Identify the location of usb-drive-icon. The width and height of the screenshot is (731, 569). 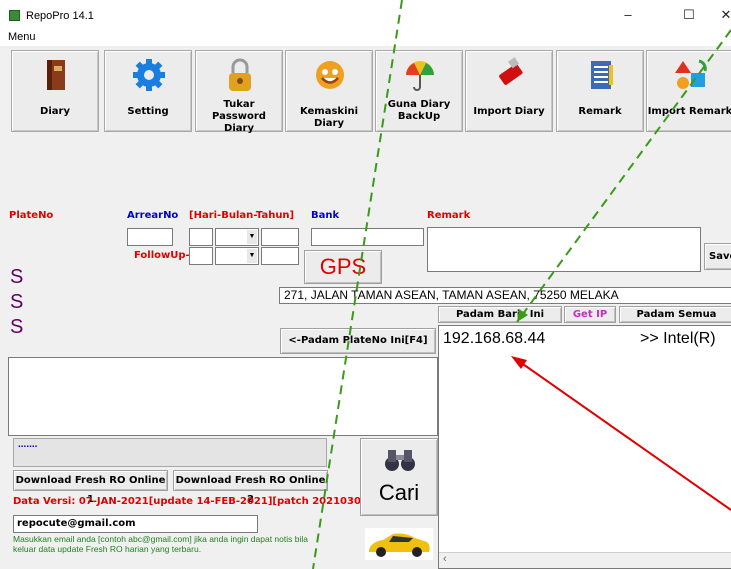
(511, 71).